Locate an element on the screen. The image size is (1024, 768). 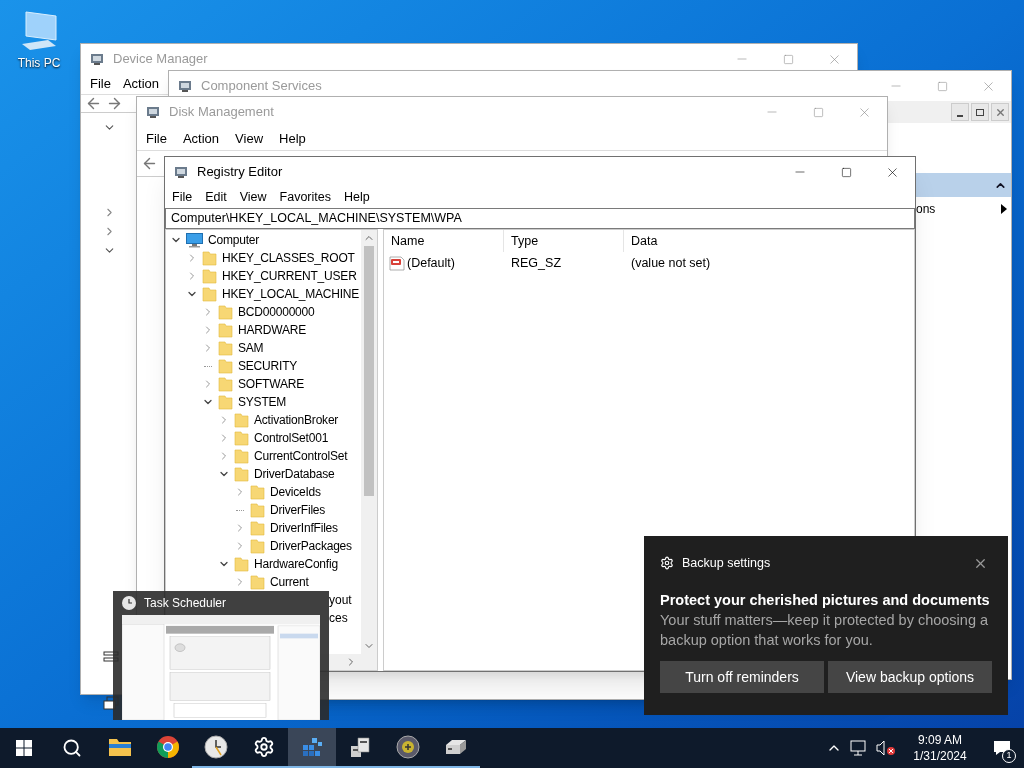
tree-item: yout is located at coordinates (340, 600).